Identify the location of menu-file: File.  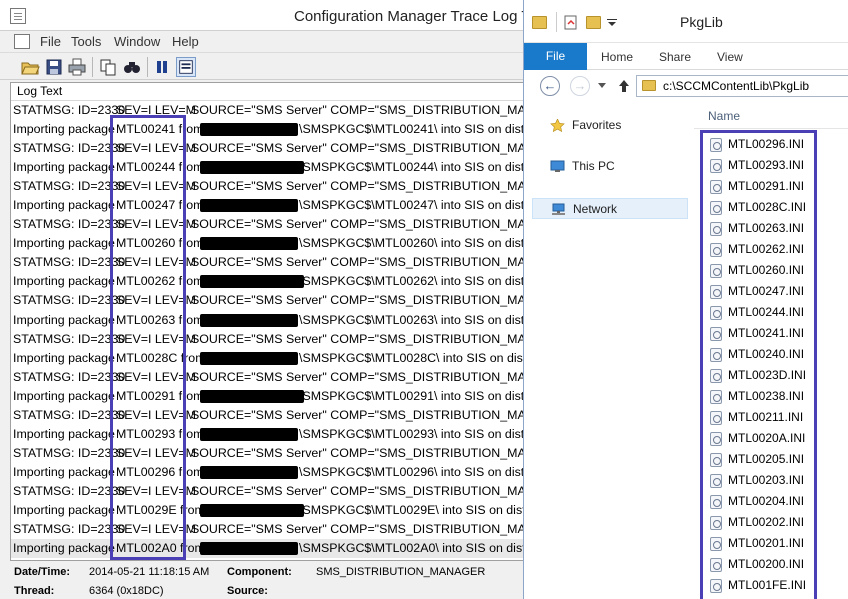
(50, 41).